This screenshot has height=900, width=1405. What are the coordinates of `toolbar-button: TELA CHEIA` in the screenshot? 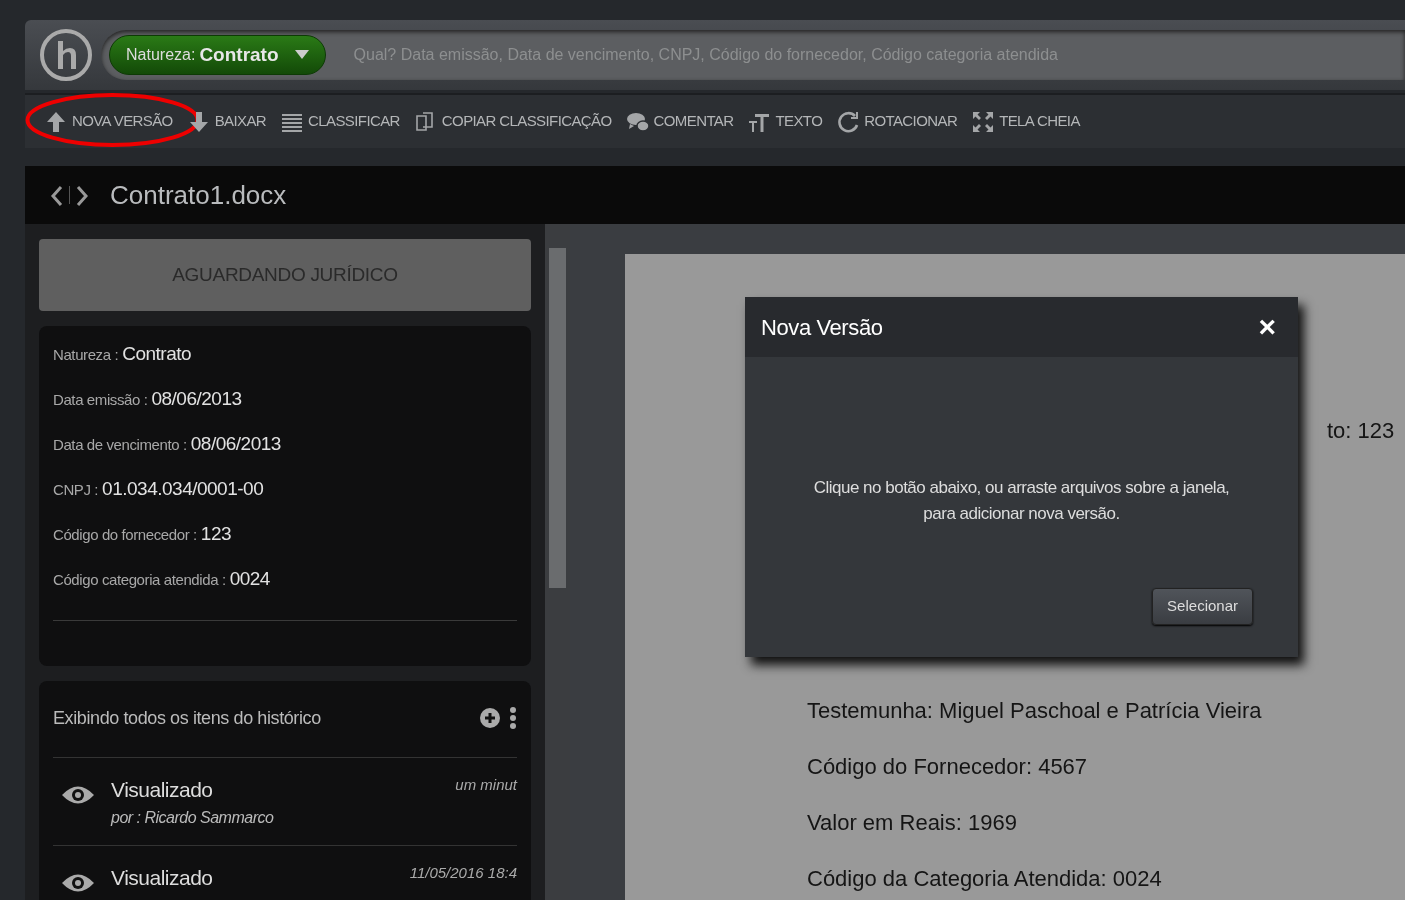 It's located at (1025, 121).